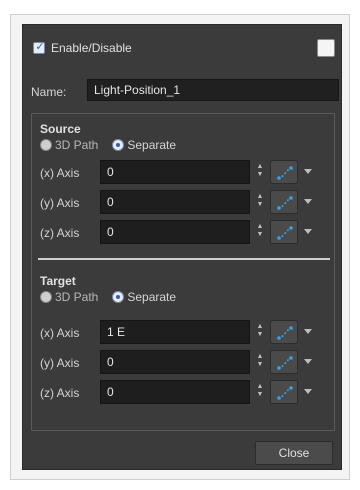 The width and height of the screenshot is (360, 490). What do you see at coordinates (175, 202) in the screenshot?
I see `source-y-axis-field: 0` at bounding box center [175, 202].